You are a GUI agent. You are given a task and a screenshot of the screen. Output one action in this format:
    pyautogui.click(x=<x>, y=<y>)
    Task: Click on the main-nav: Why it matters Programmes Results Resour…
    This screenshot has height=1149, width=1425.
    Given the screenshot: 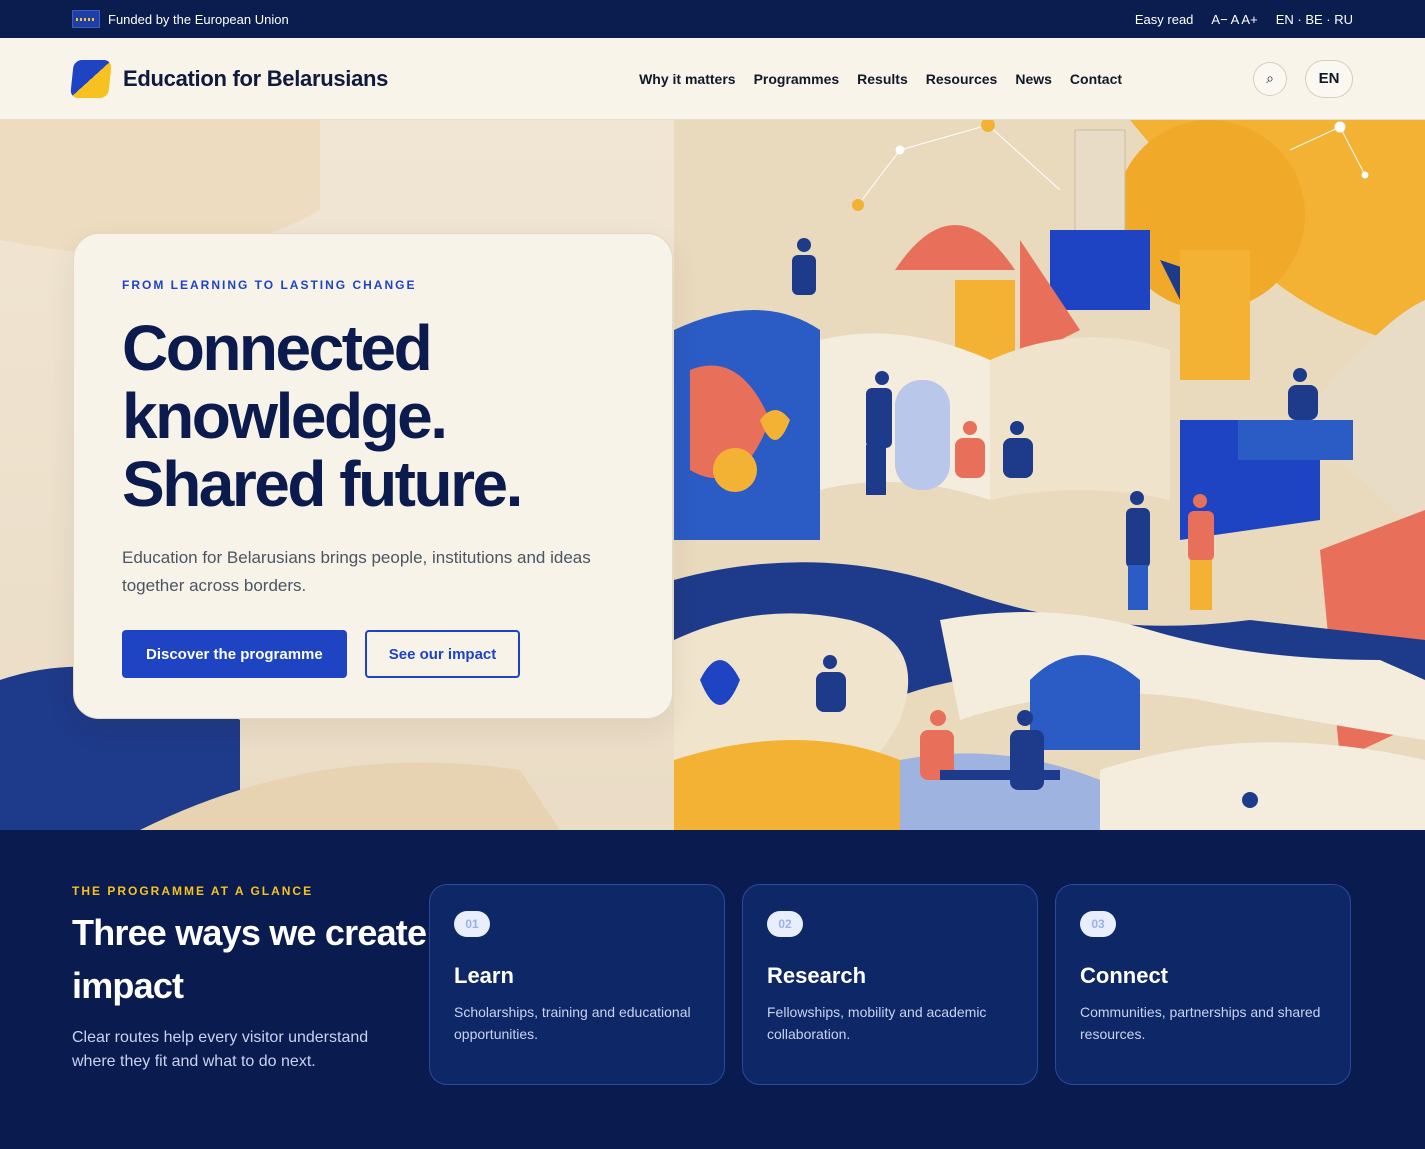 What is the action you would take?
    pyautogui.click(x=880, y=79)
    